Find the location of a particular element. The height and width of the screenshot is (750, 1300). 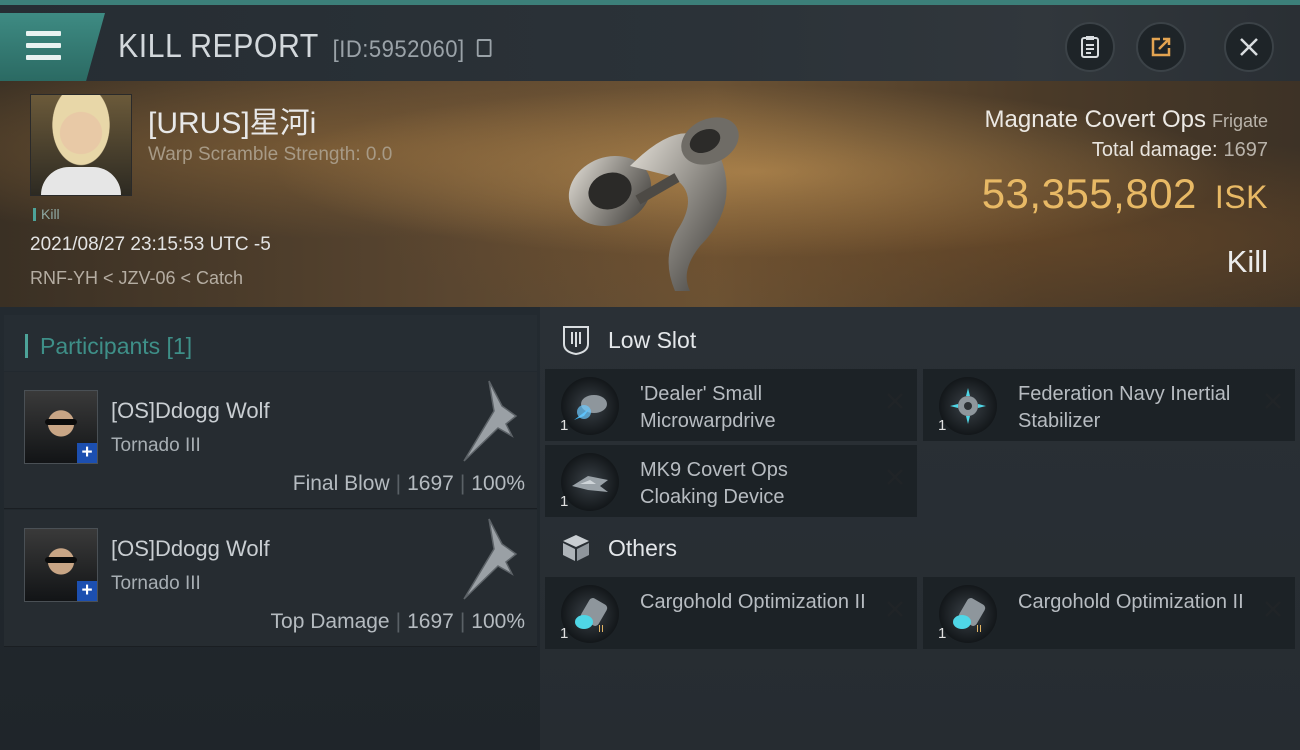

clipboard-button is located at coordinates (1090, 47).